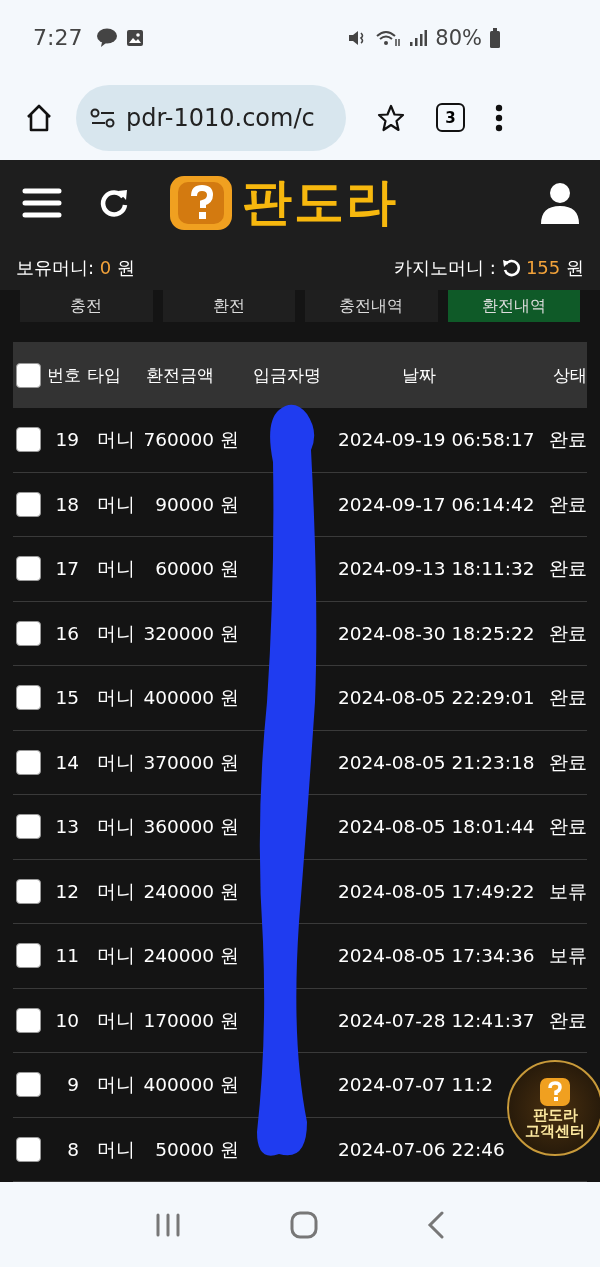  Describe the element at coordinates (435, 762) in the screenshot. I see `table-cell-text: 2024-08-05 21:23:18` at that location.